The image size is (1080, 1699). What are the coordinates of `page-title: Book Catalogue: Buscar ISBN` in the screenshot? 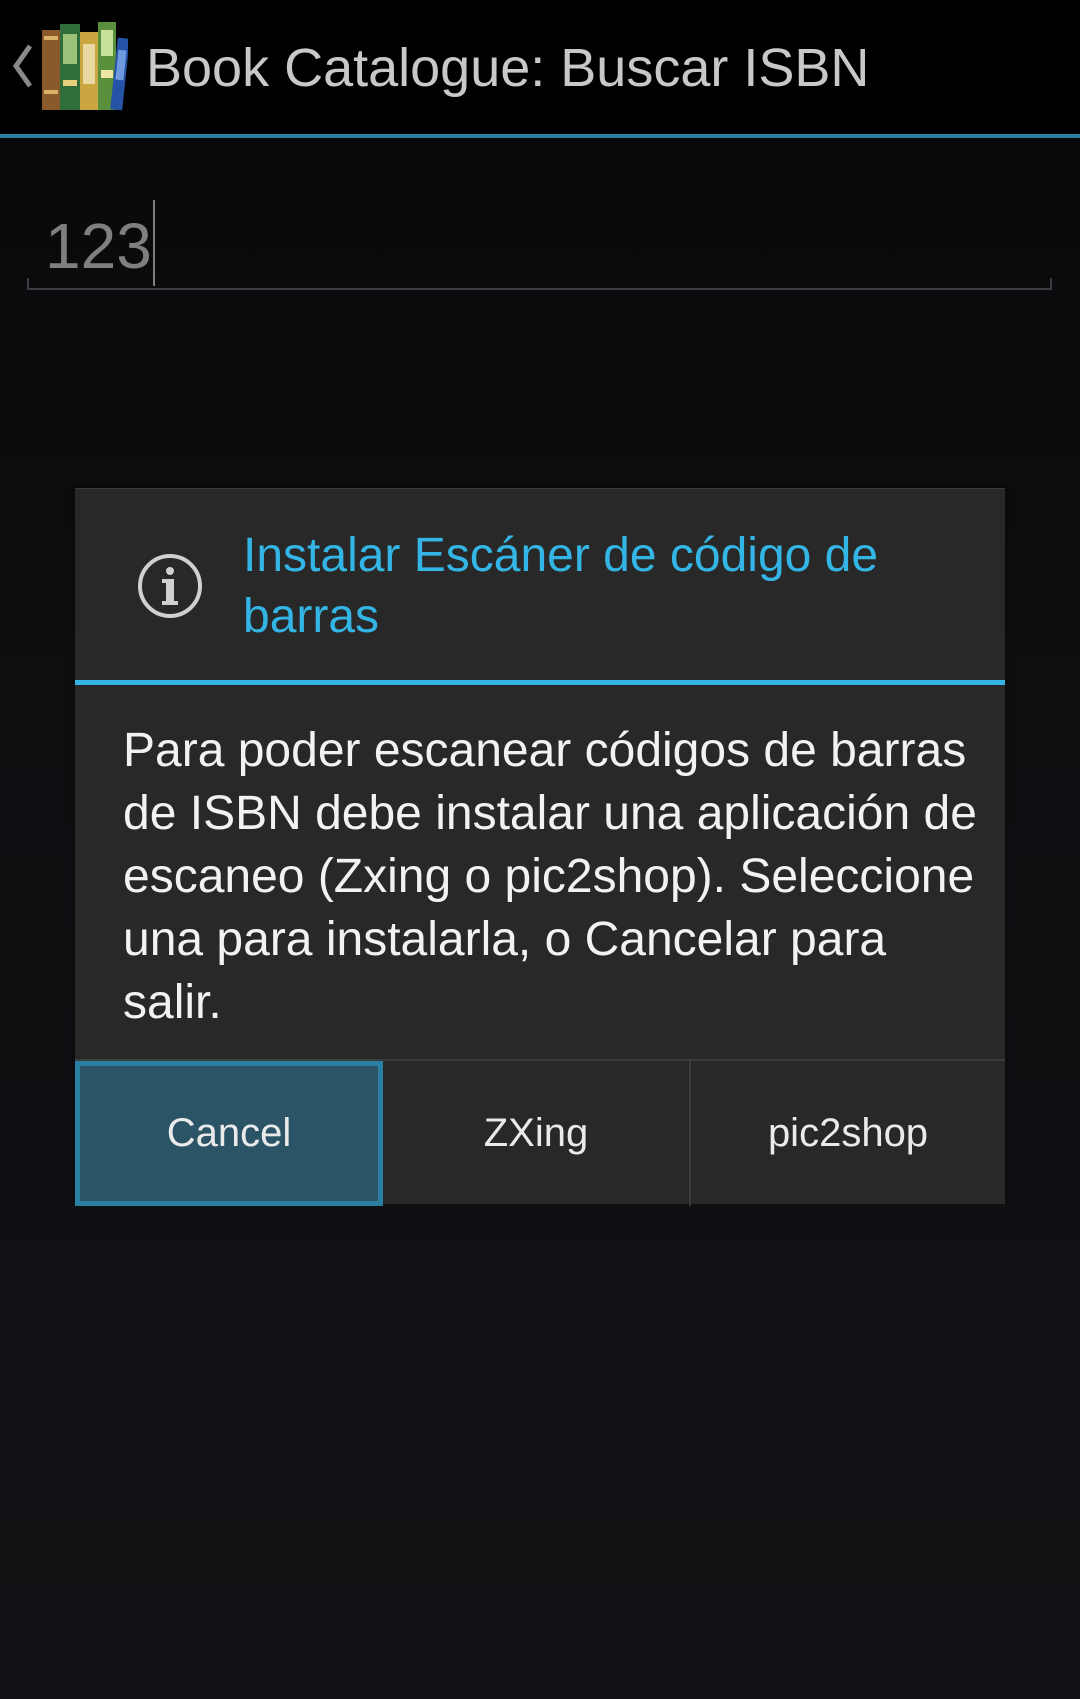 It's located at (508, 68).